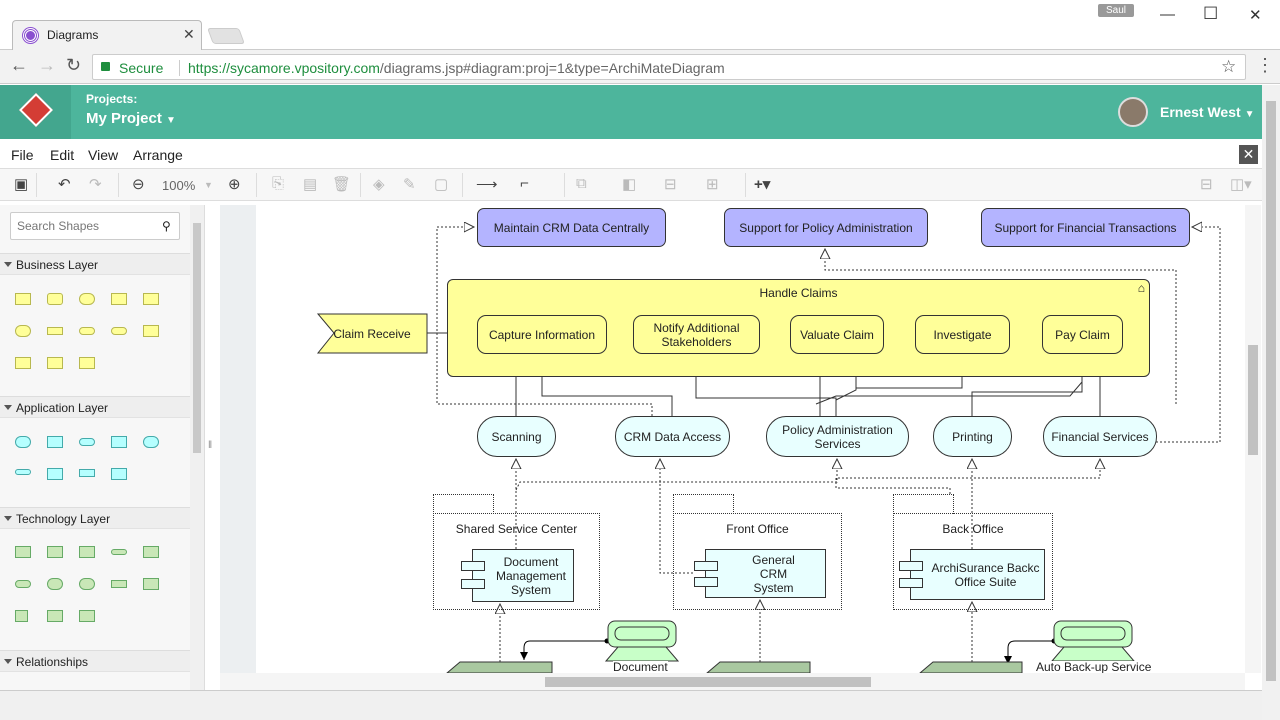  Describe the element at coordinates (1141, 288) in the screenshot. I see `function-icon: ⌂` at that location.